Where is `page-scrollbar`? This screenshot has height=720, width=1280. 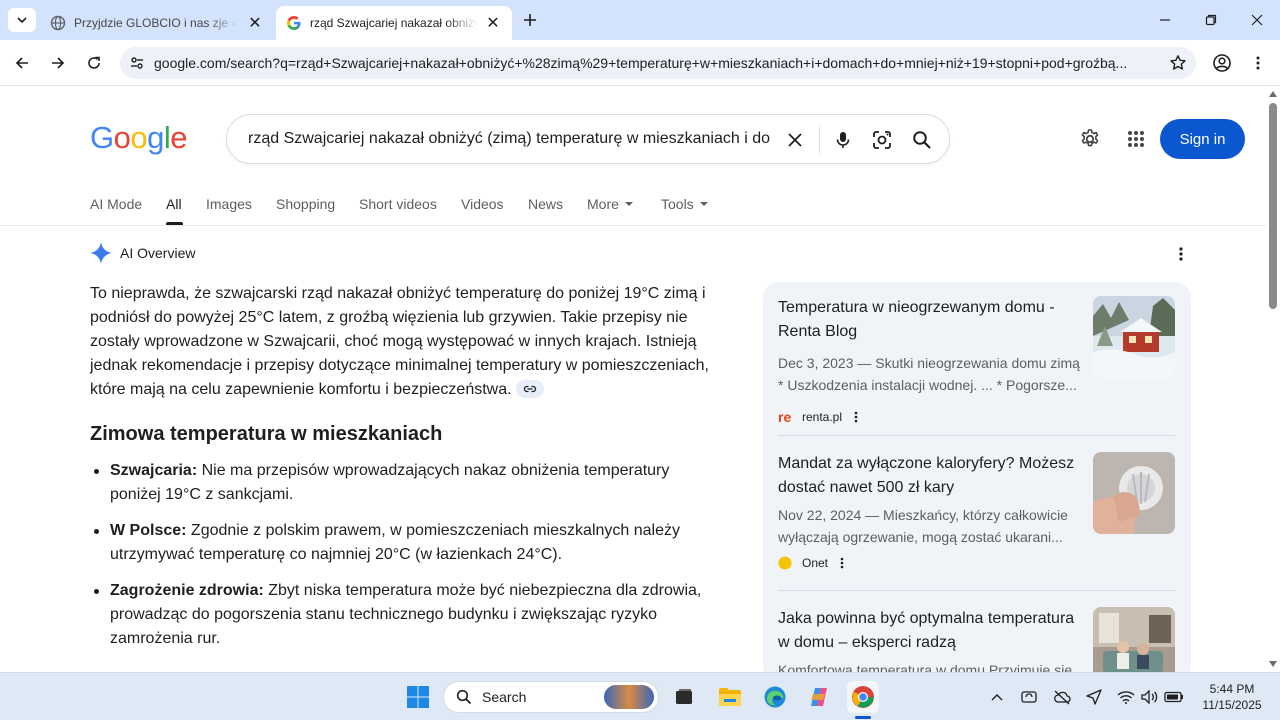 page-scrollbar is located at coordinates (1273, 379).